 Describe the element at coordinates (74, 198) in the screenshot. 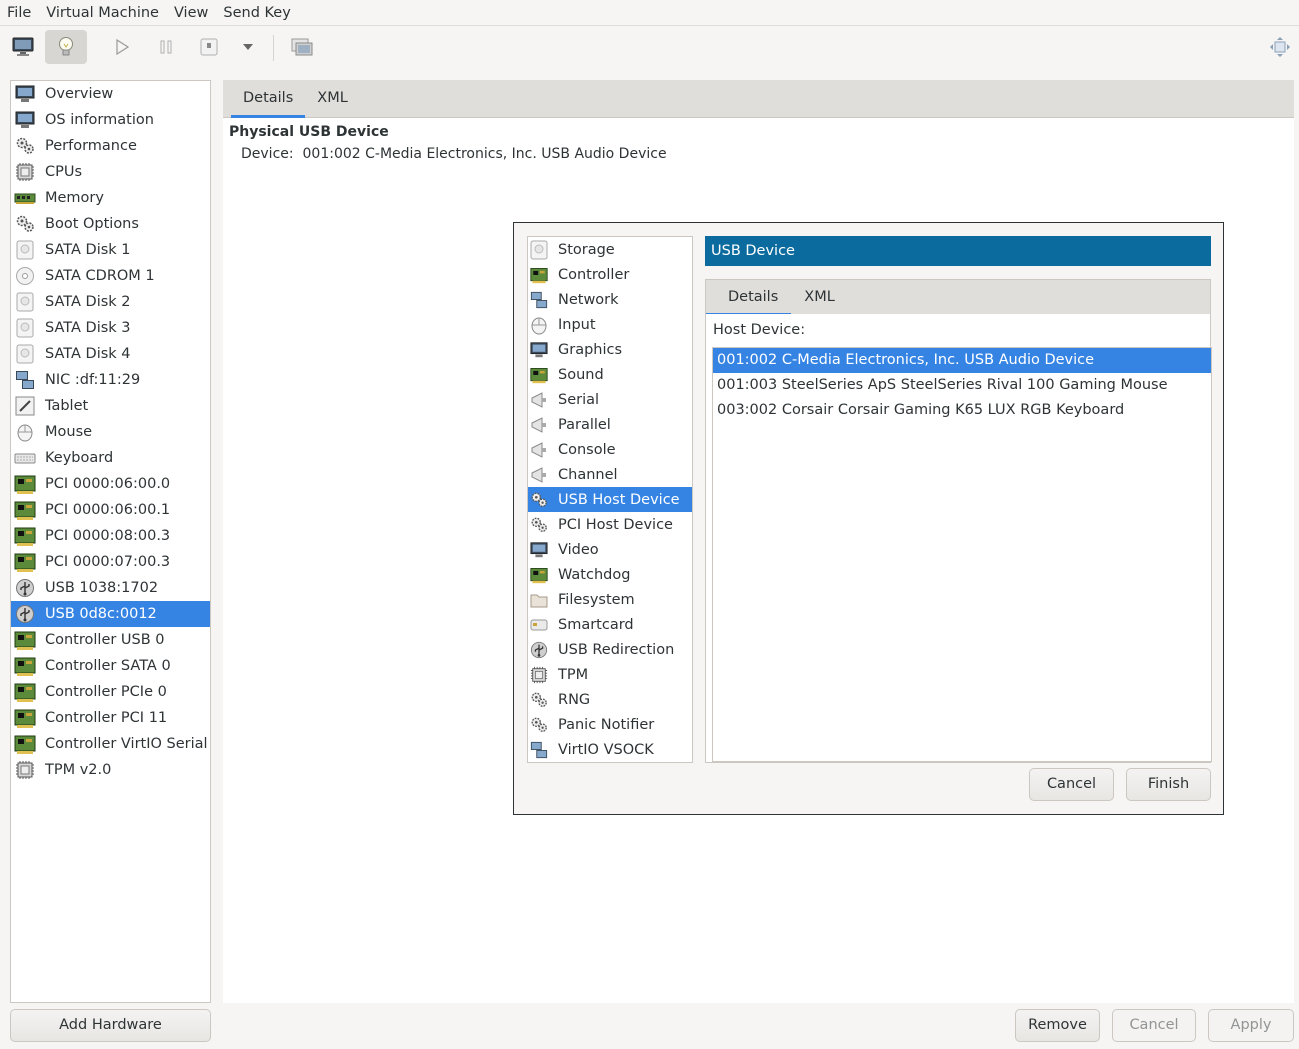

I see `hardware-item-label: Memory` at that location.